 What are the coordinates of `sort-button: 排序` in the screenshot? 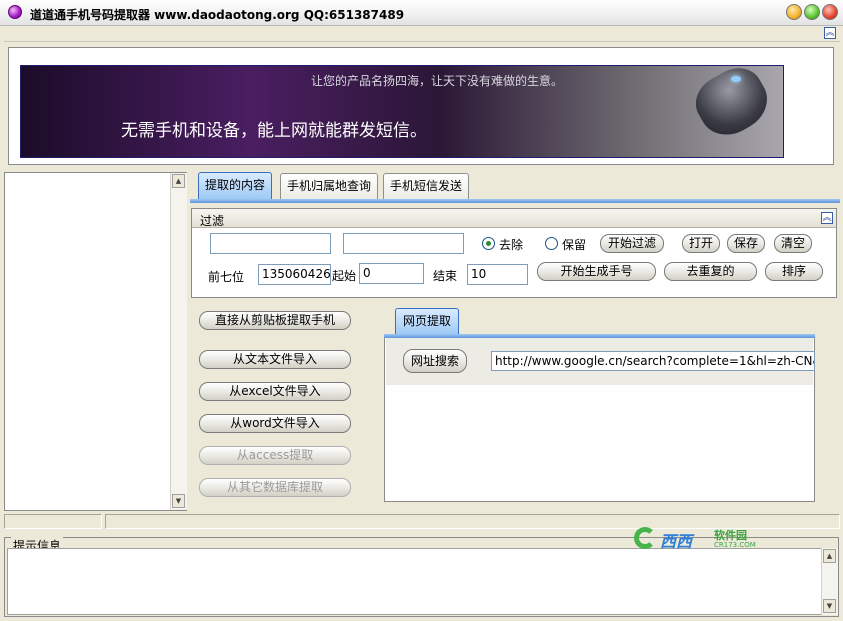 It's located at (794, 271).